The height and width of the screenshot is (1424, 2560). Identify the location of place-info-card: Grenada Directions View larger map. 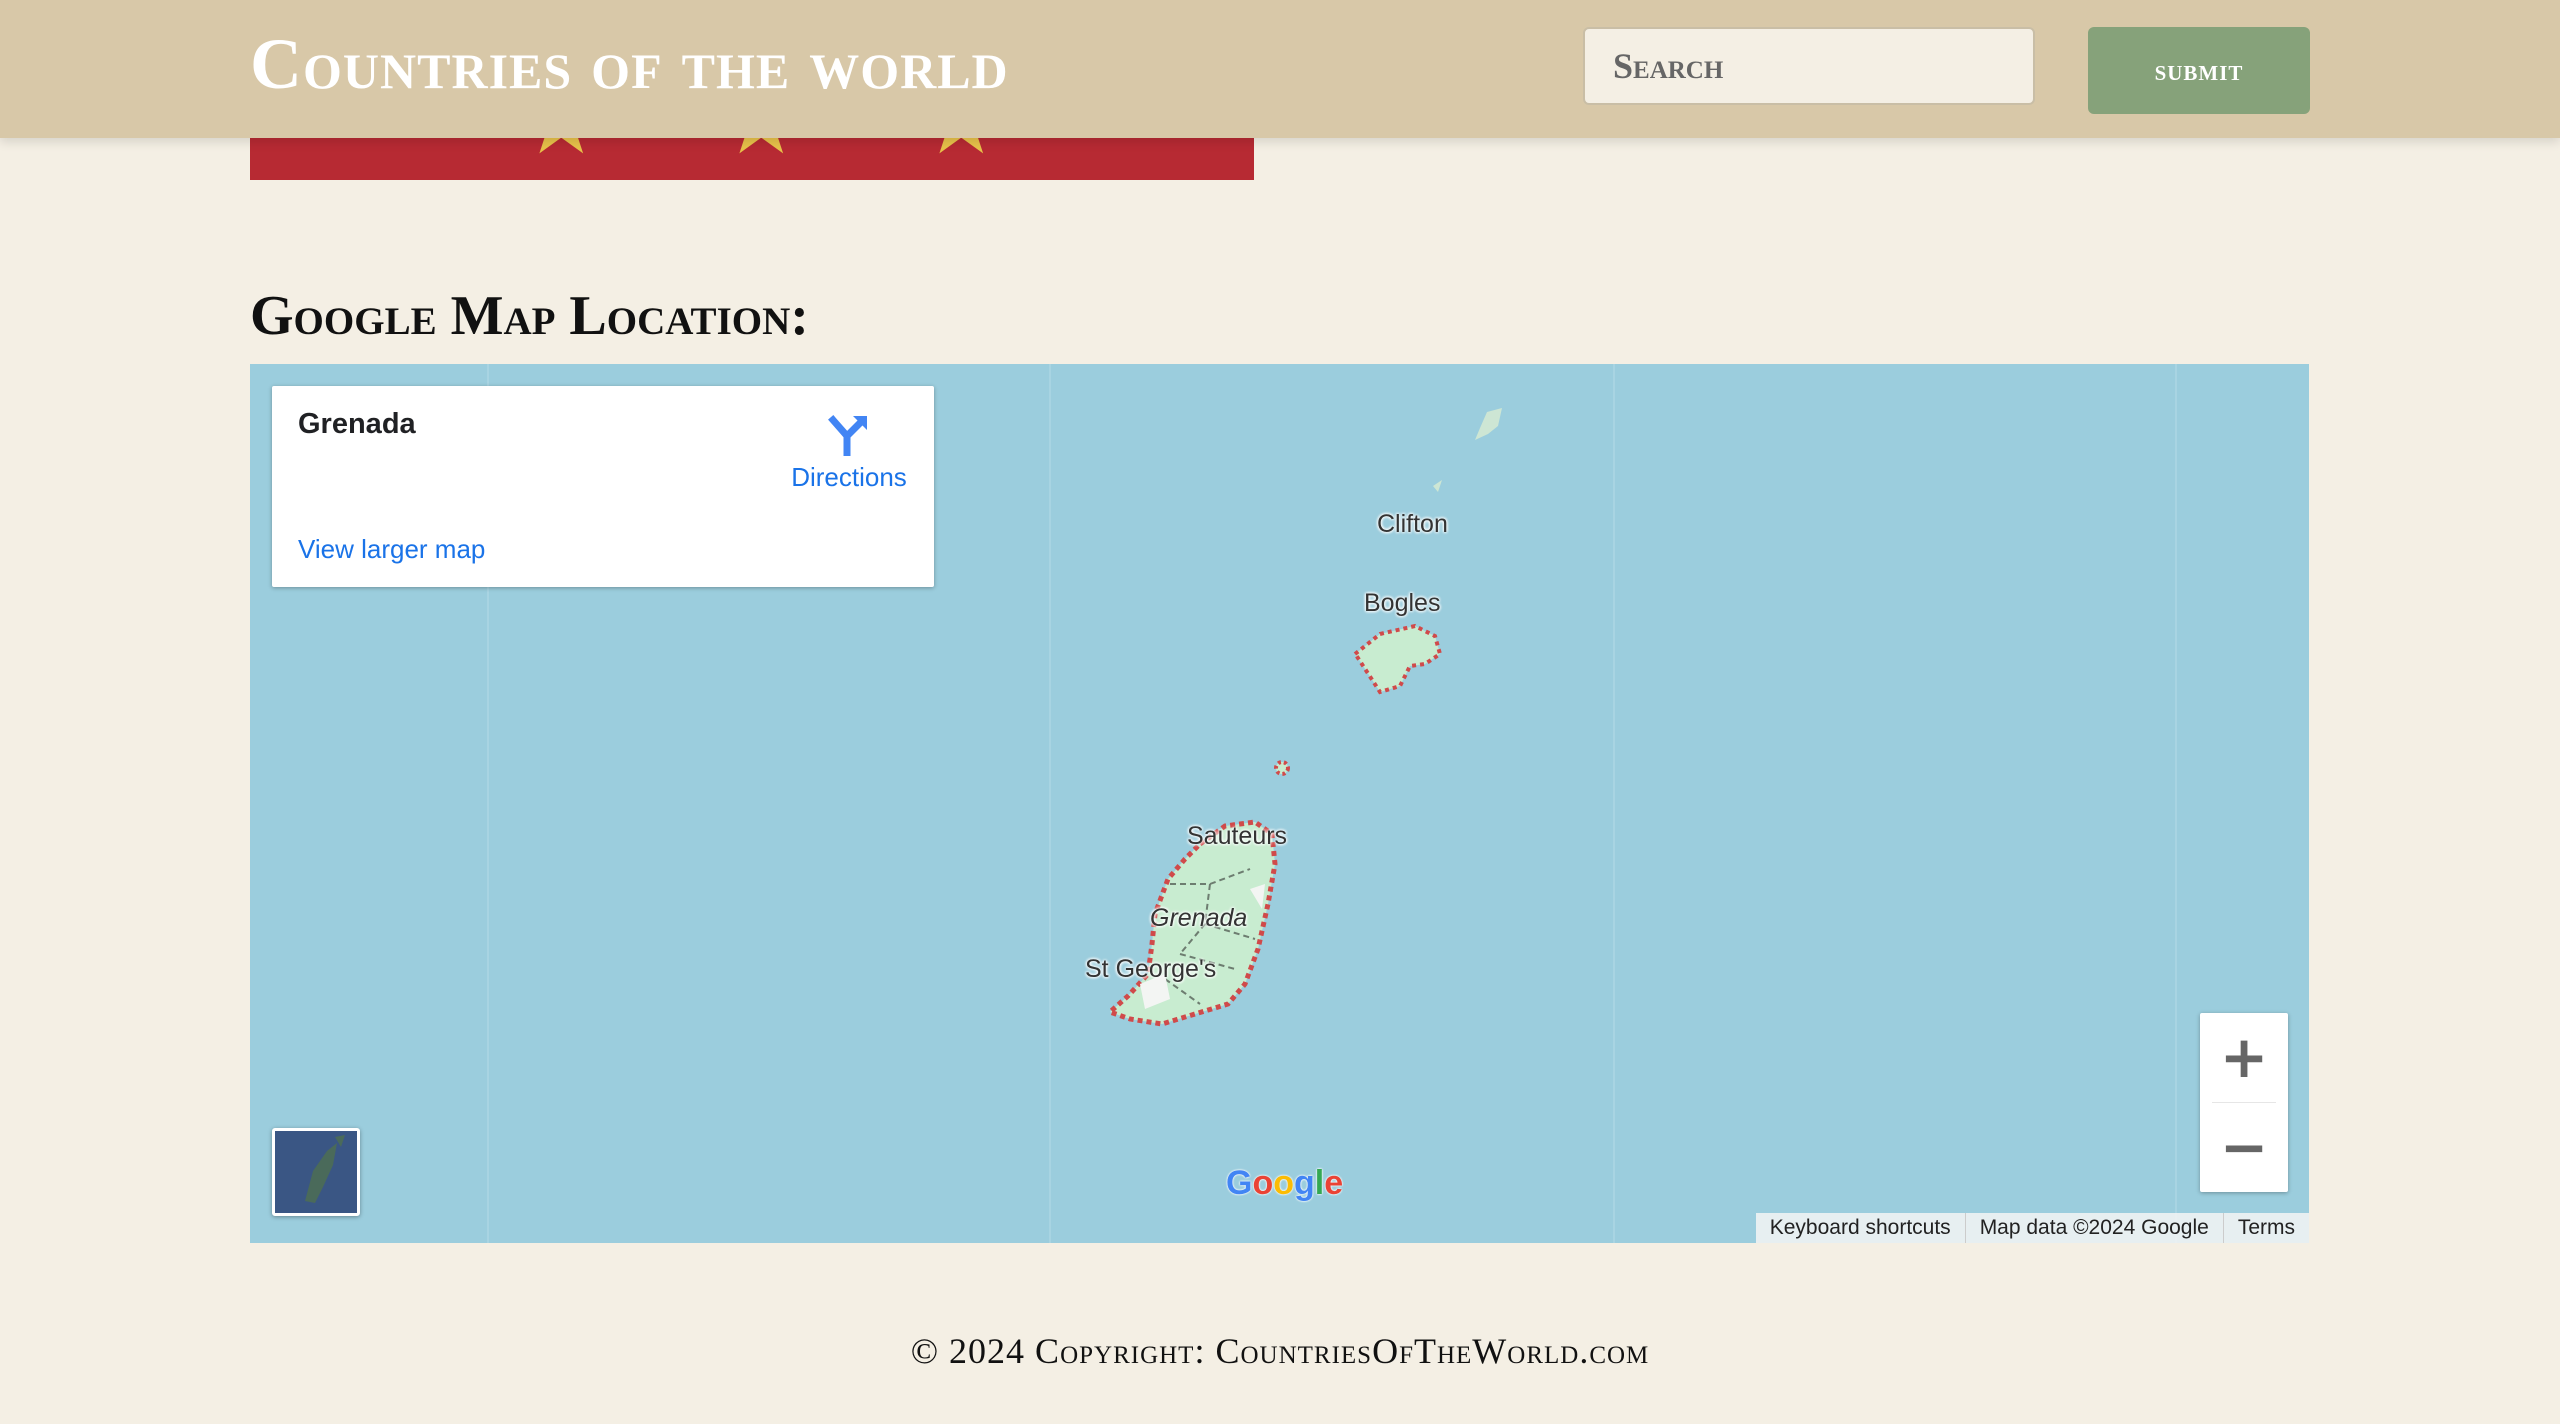
(603, 486).